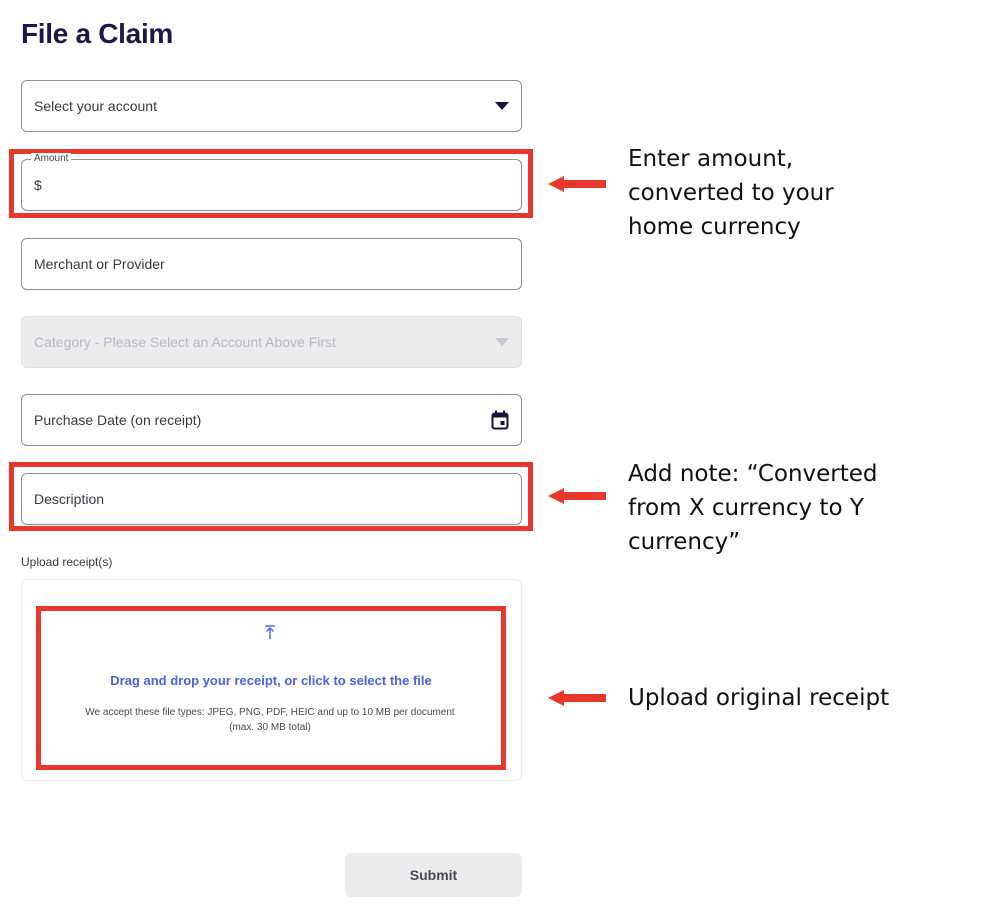  What do you see at coordinates (67, 562) in the screenshot?
I see `upload-label: Upload receipt(s)` at bounding box center [67, 562].